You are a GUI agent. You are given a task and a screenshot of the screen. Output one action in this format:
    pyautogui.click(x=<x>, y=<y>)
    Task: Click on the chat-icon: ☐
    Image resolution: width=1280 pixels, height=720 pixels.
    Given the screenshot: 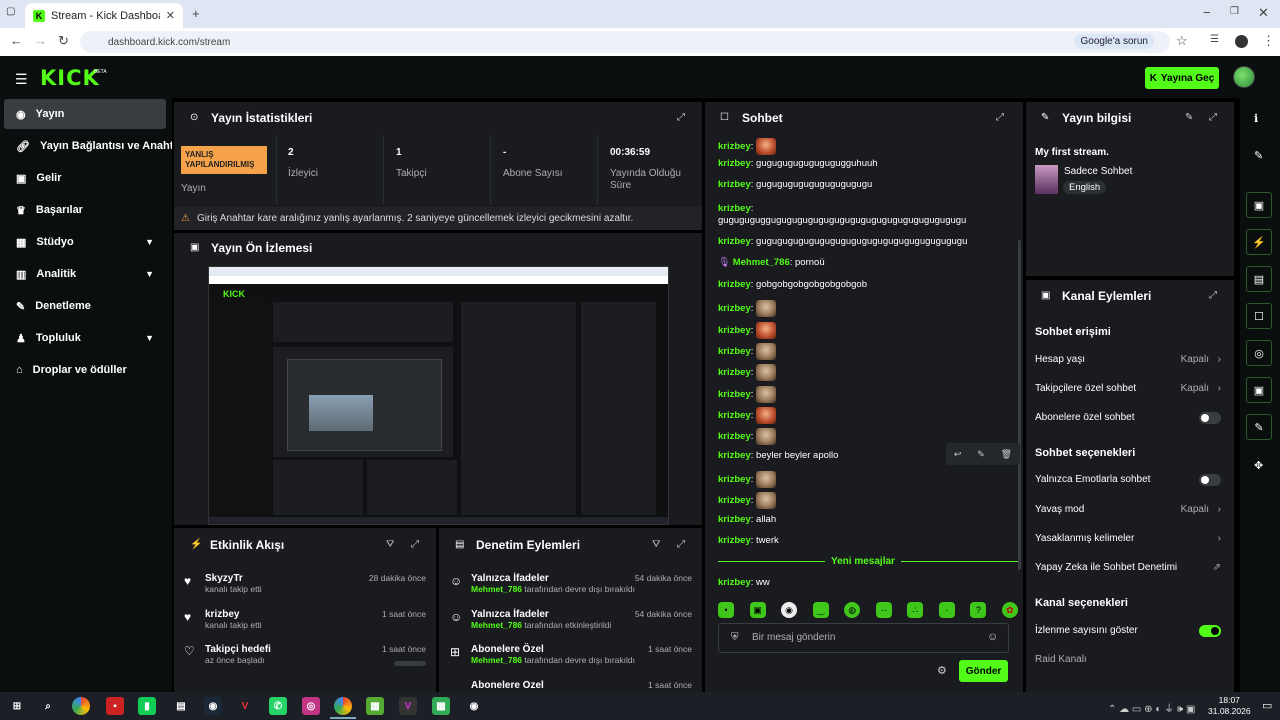 What is the action you would take?
    pyautogui.click(x=1259, y=316)
    